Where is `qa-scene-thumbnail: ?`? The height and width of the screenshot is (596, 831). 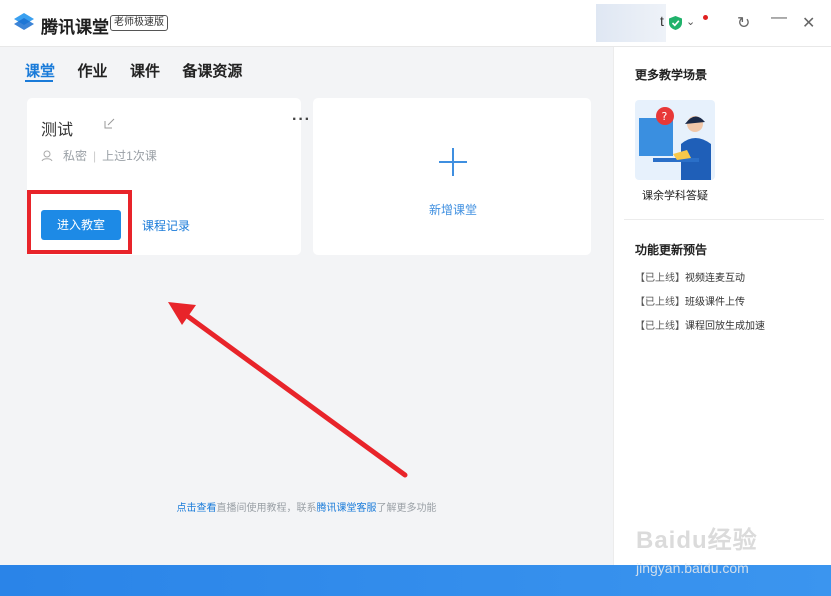 qa-scene-thumbnail: ? is located at coordinates (675, 140).